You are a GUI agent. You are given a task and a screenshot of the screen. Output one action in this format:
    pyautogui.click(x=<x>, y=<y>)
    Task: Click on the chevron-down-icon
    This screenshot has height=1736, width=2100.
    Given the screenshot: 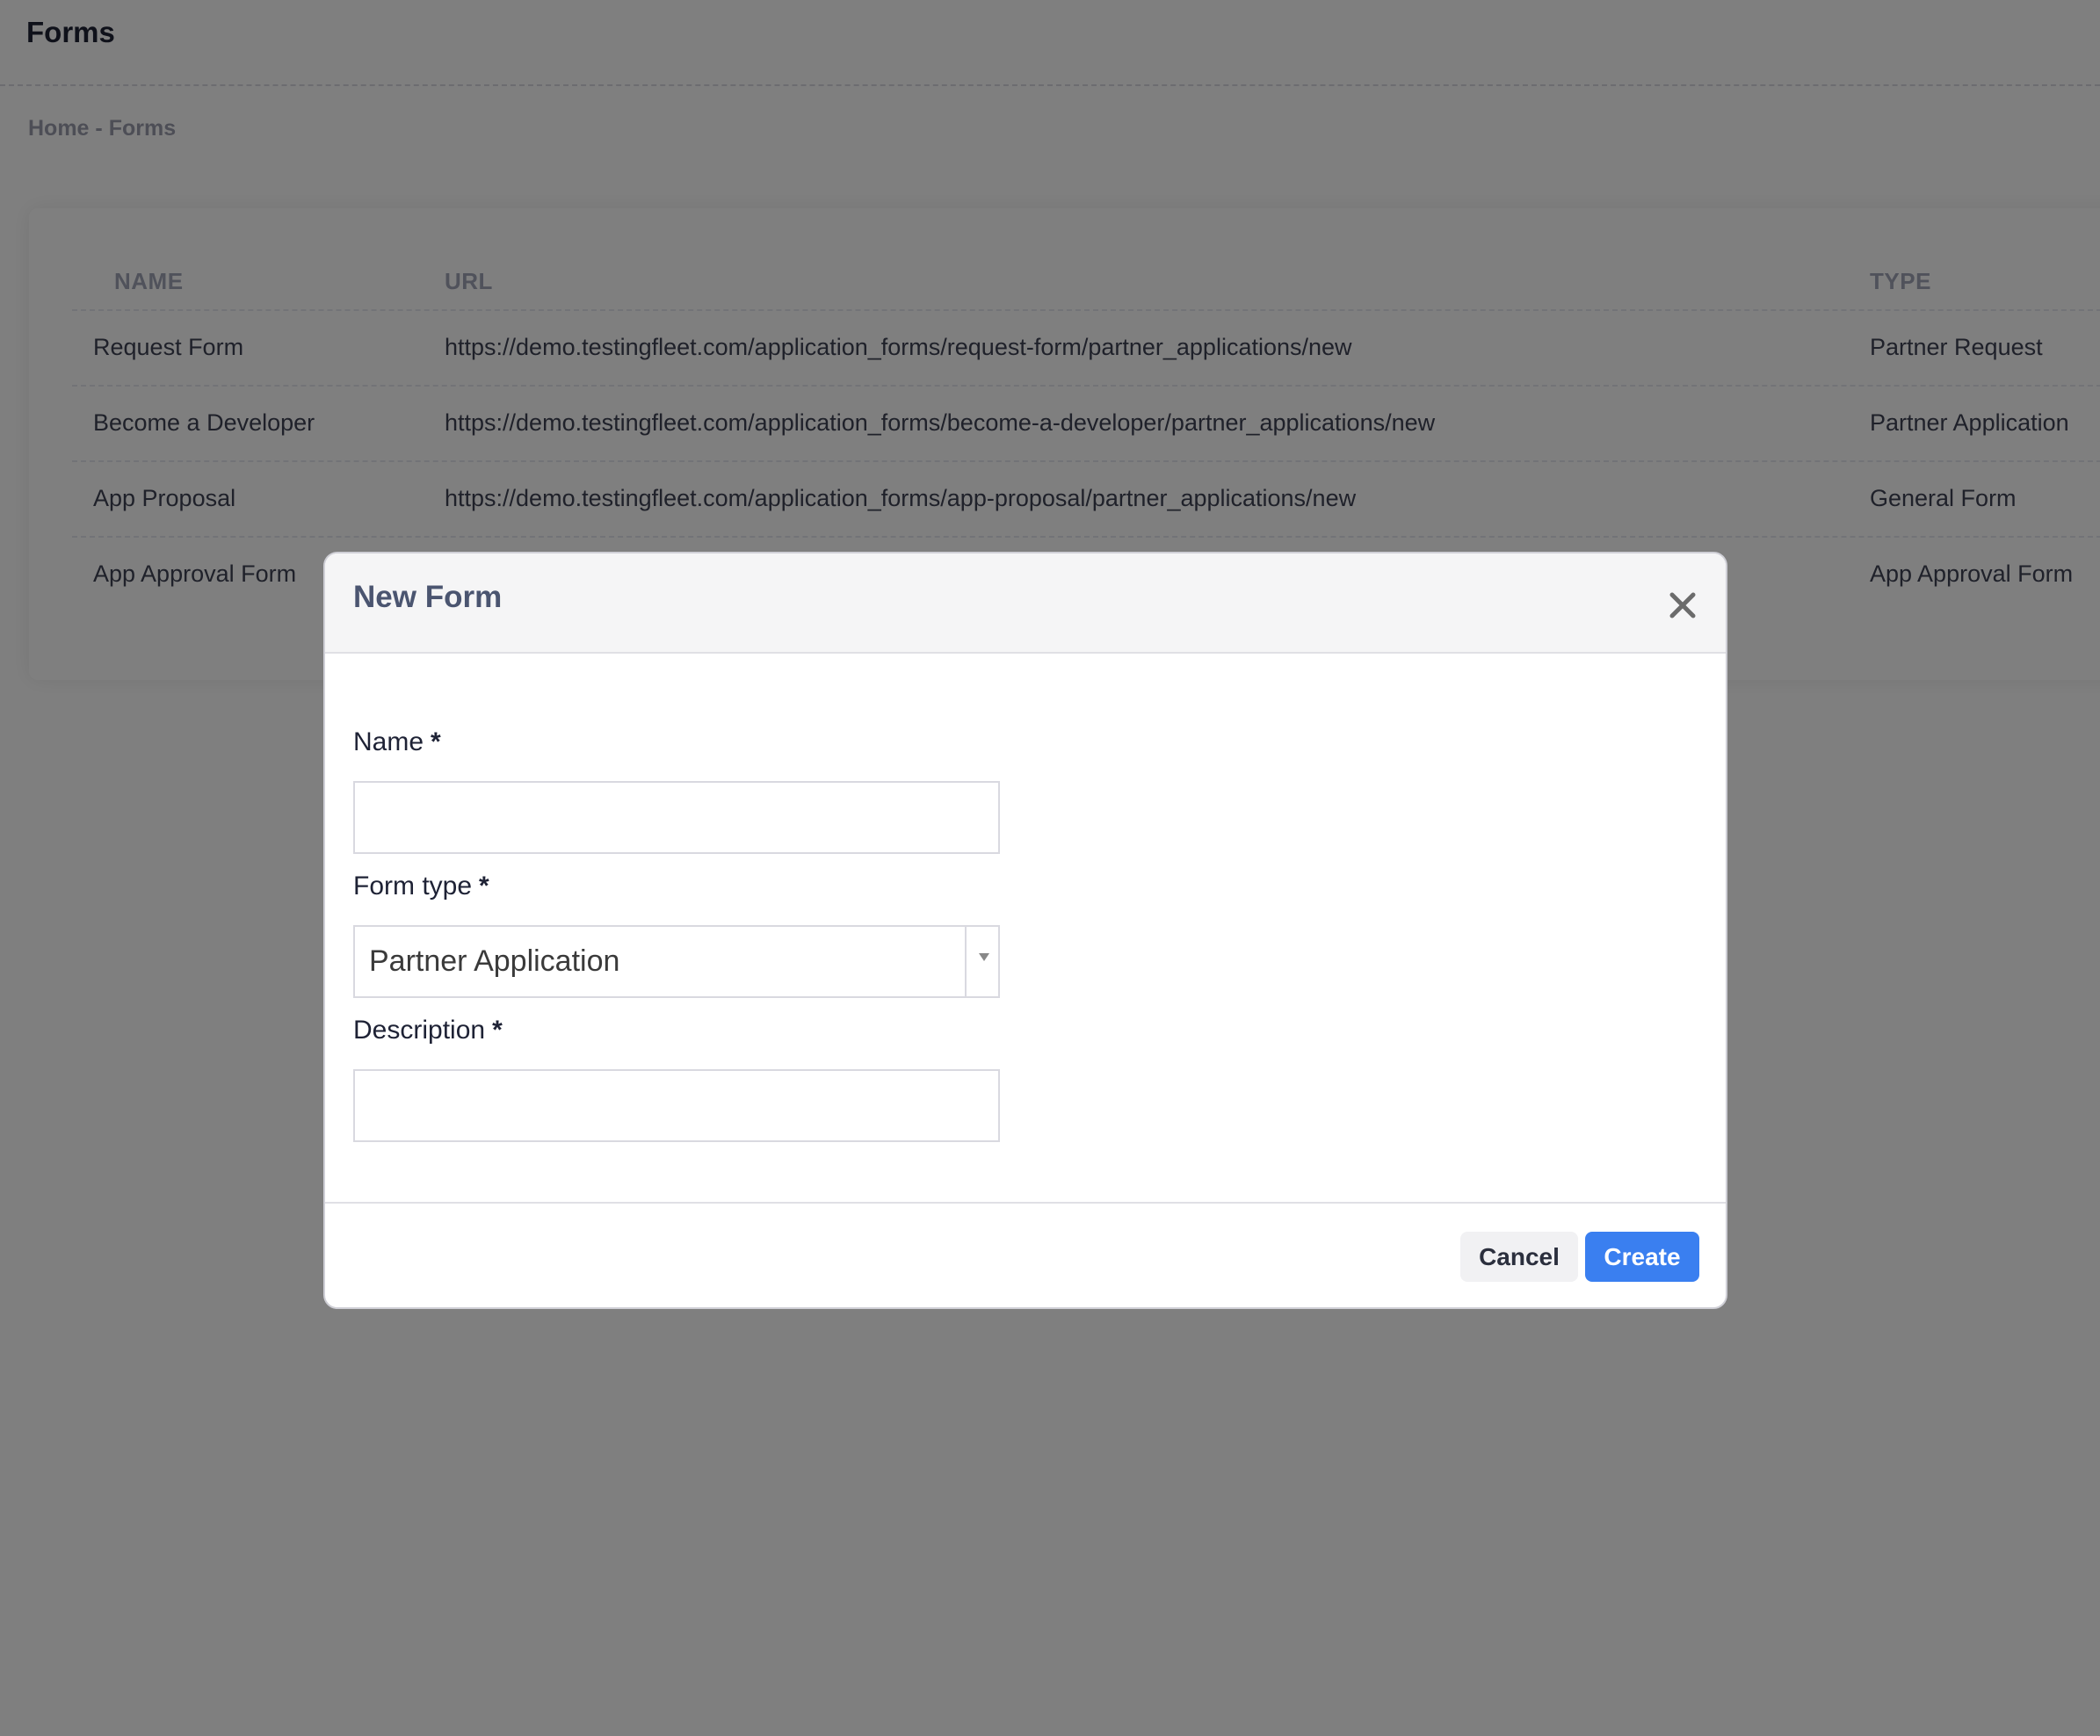 What is the action you would take?
    pyautogui.click(x=984, y=957)
    